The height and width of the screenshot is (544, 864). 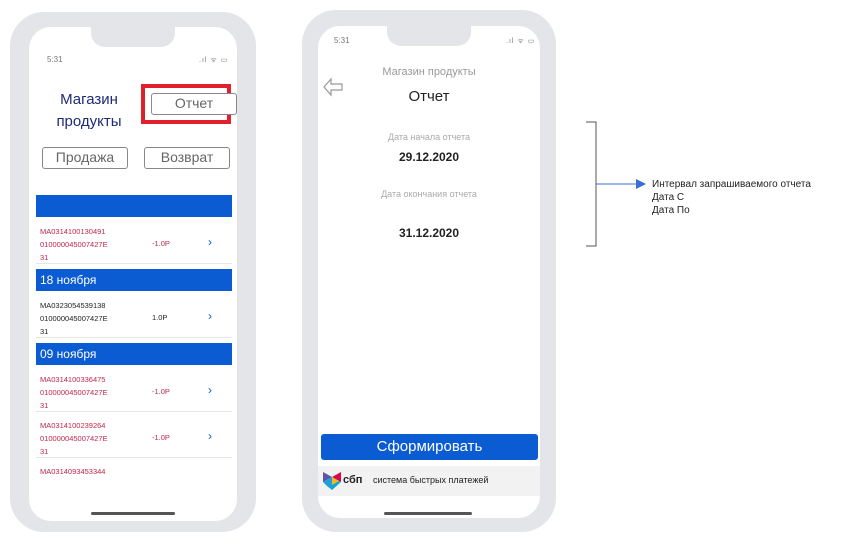 I want to click on end-date-value: 31.12.2020, so click(x=429, y=233).